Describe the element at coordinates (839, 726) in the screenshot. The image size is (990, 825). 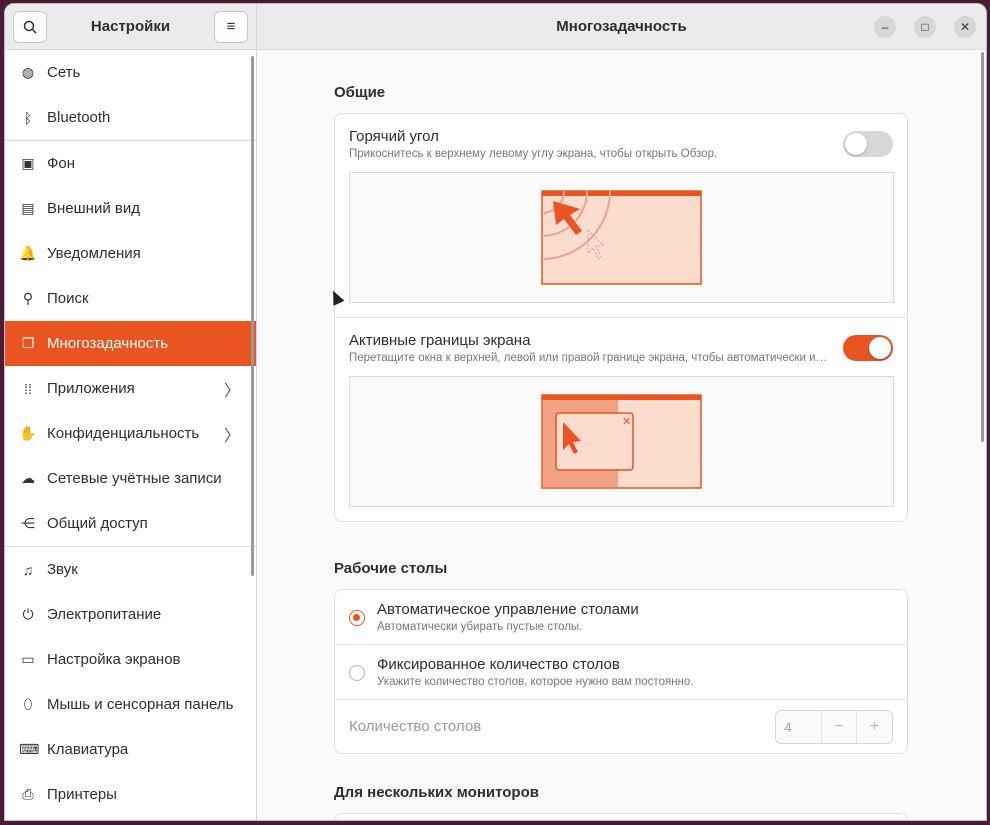
I see `decrease-button: −` at that location.